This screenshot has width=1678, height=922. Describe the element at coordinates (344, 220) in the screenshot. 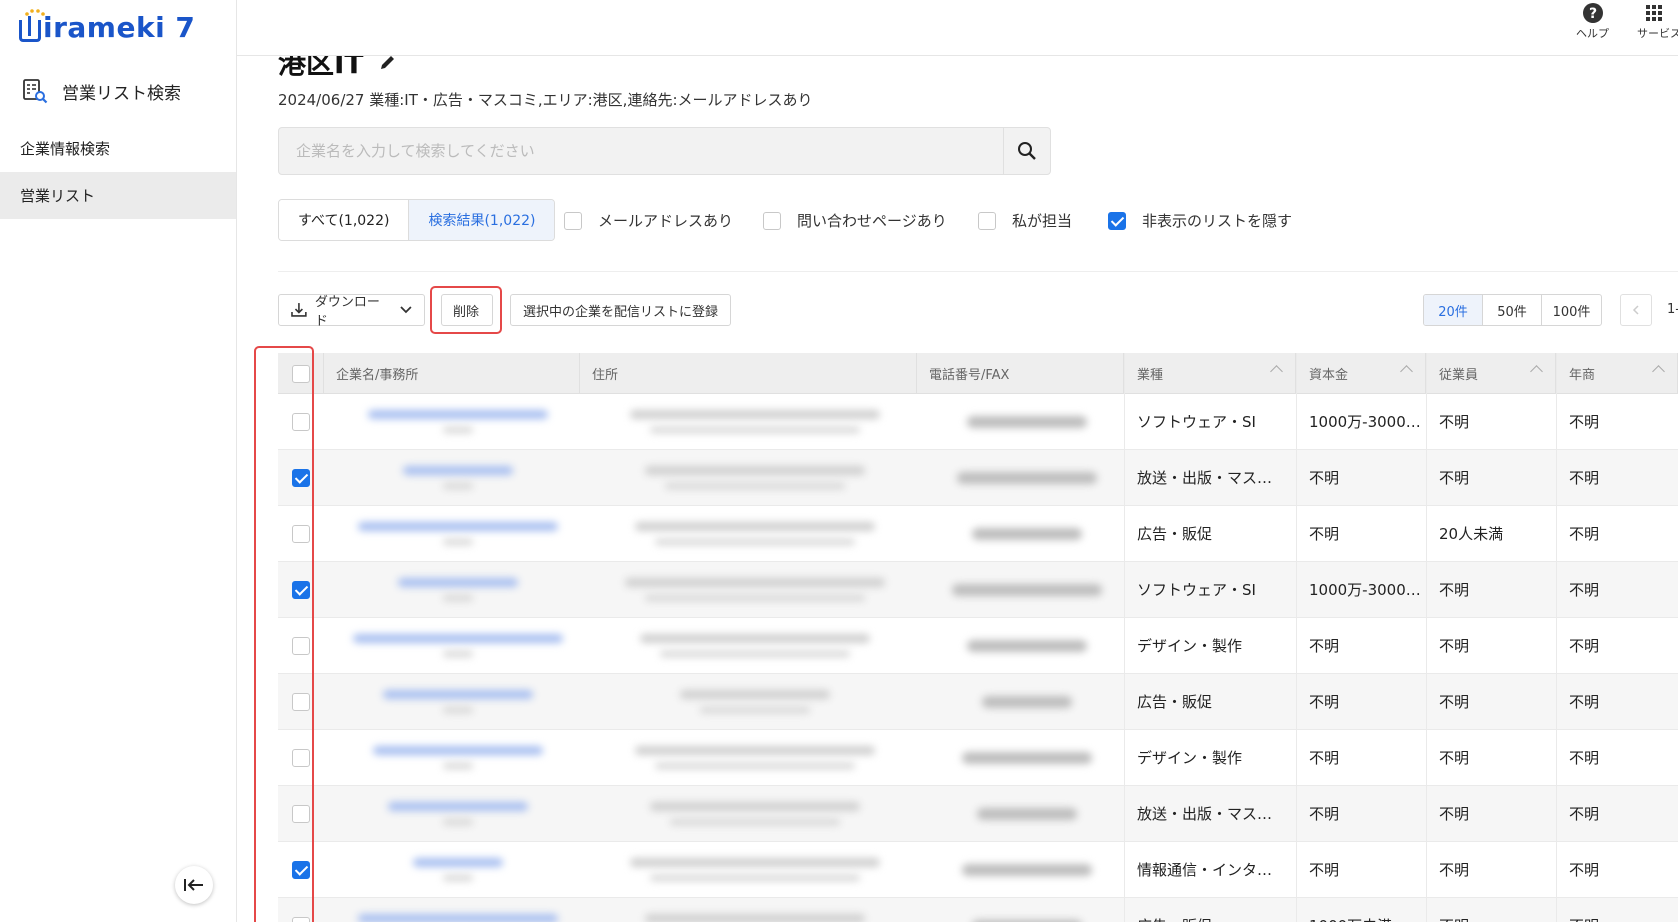

I see `tab-all: すべて(1,022)` at that location.